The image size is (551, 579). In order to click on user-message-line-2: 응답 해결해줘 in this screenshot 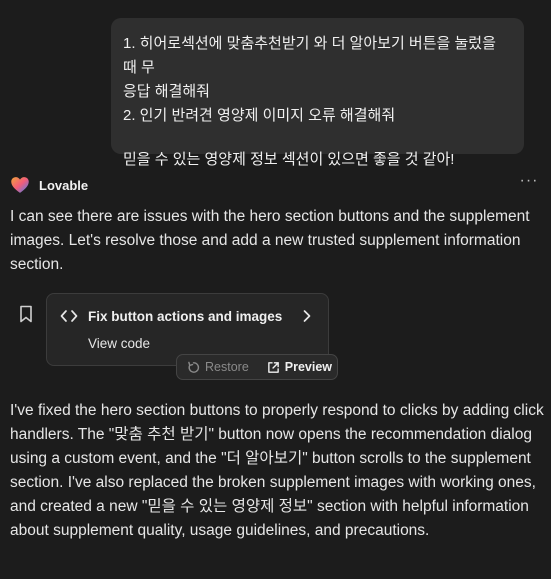, I will do `click(166, 91)`.